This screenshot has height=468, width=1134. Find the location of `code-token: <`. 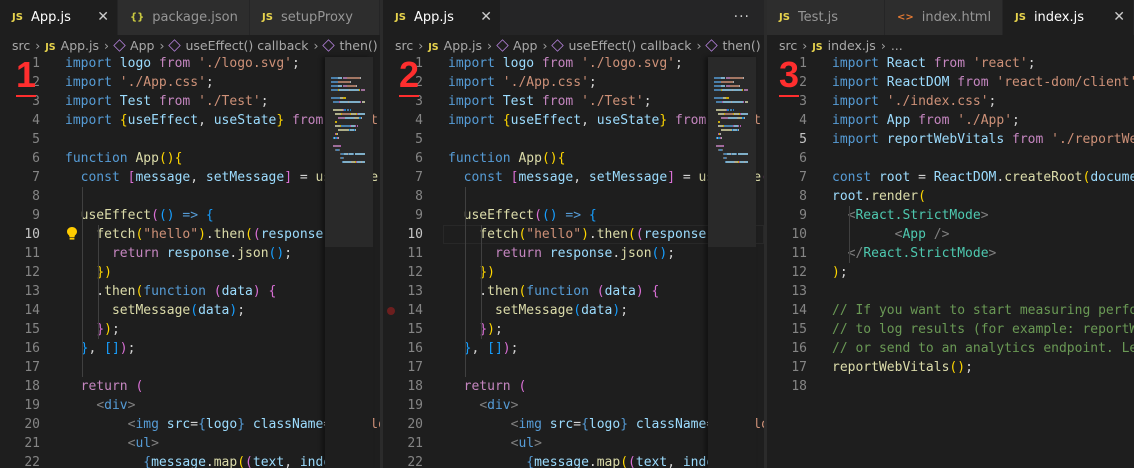

code-token: < is located at coordinates (483, 405).